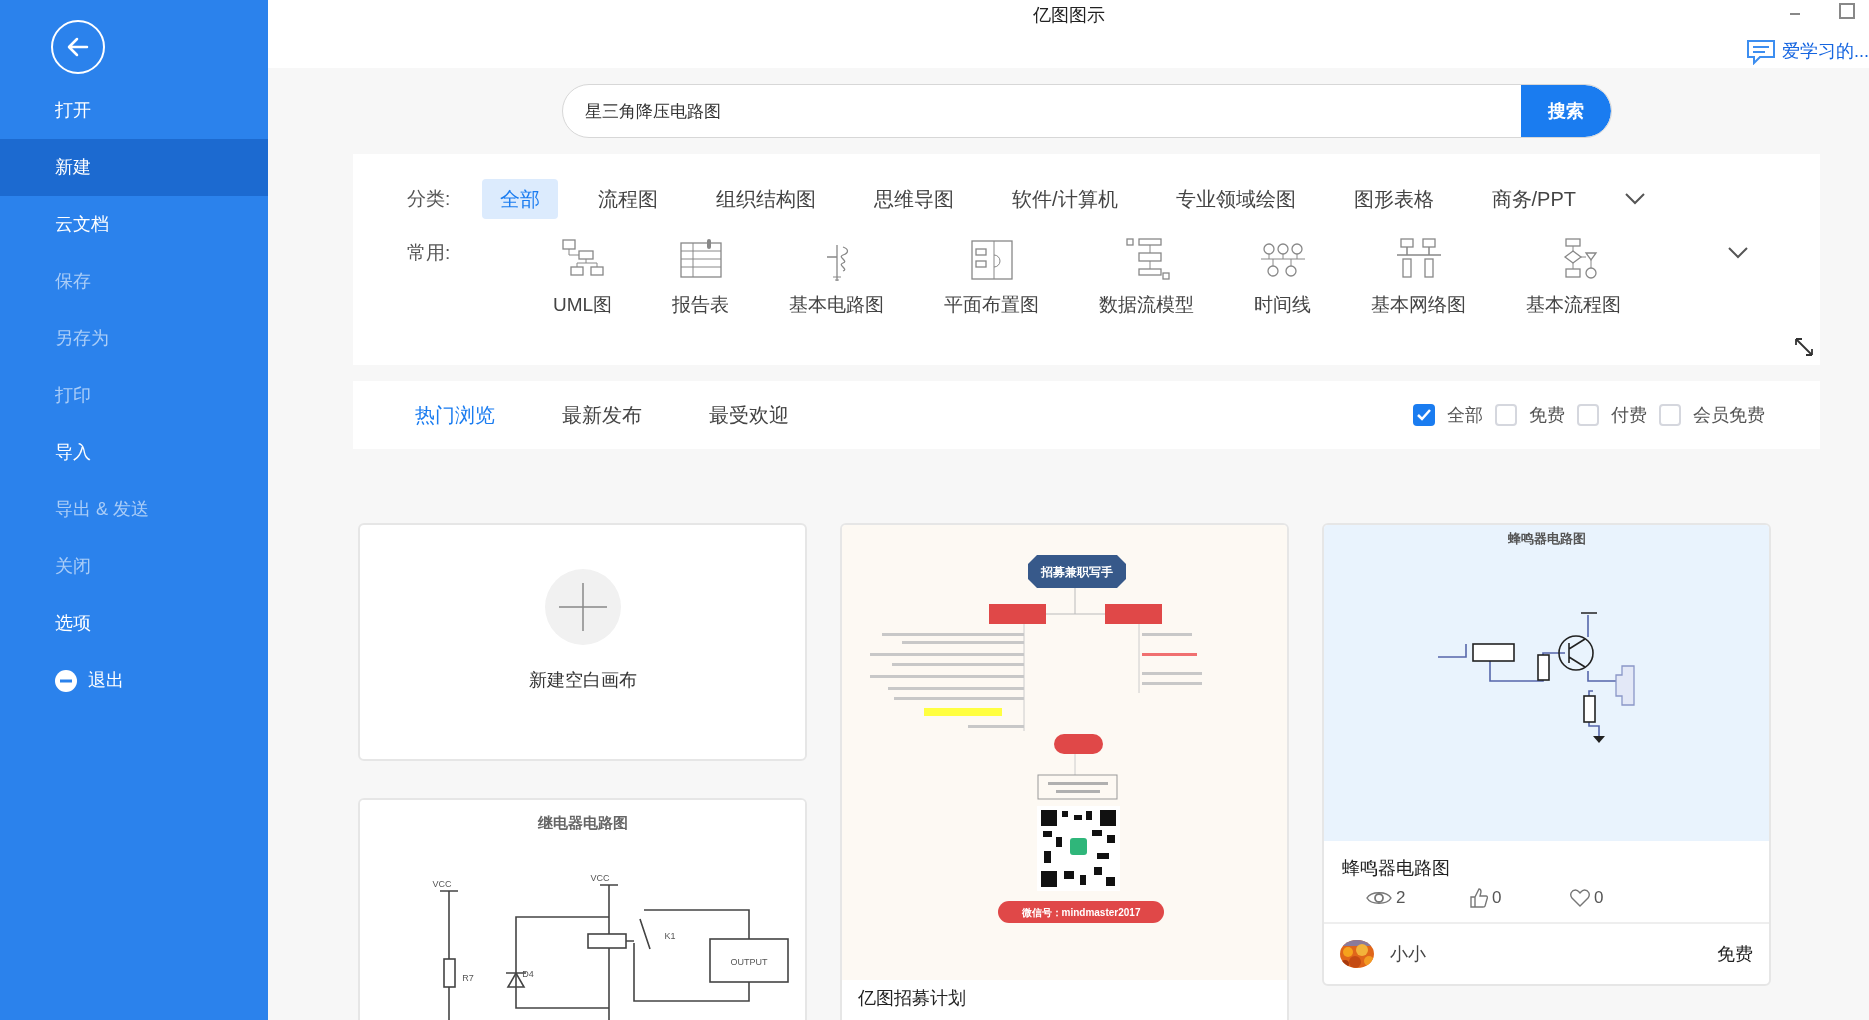 This screenshot has height=1020, width=1869. What do you see at coordinates (1566, 111) in the screenshot?
I see `search-button: 搜索` at bounding box center [1566, 111].